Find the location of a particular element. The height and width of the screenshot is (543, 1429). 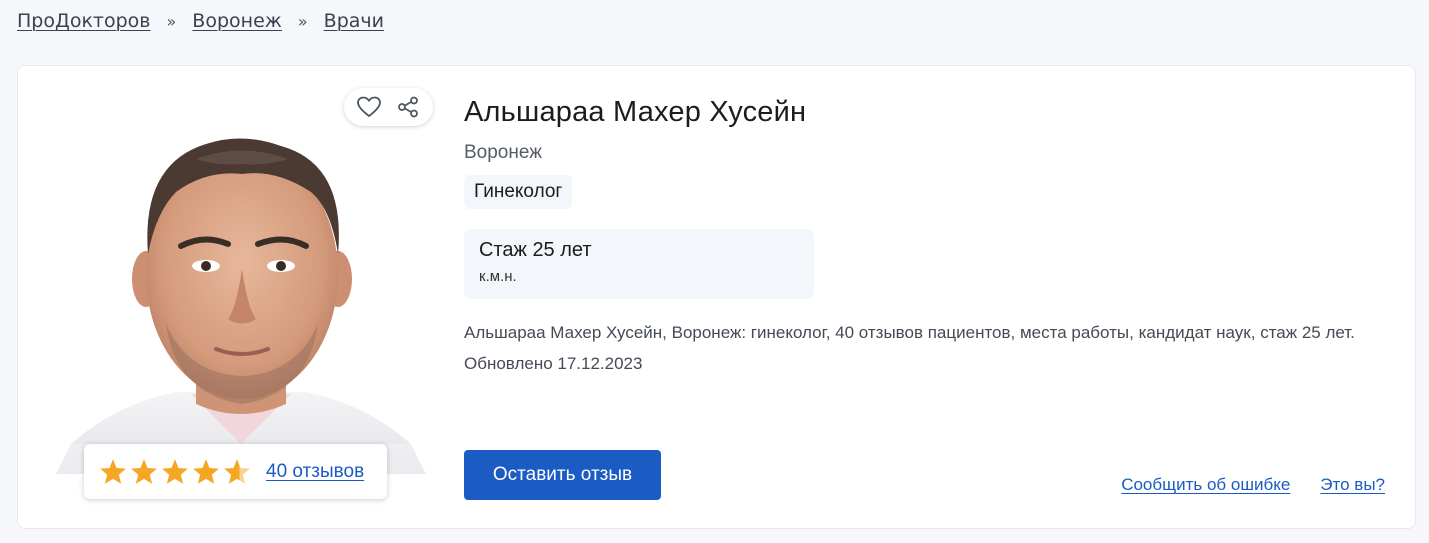

experience-text: Стаж 25 лет is located at coordinates (535, 250).